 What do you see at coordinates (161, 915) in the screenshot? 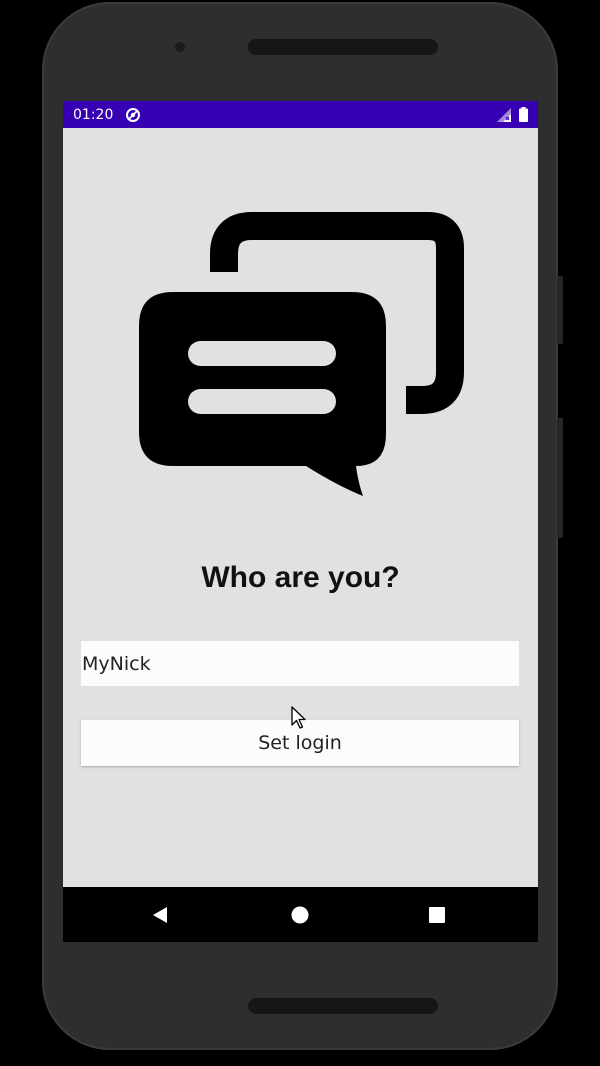
I see `back-icon` at bounding box center [161, 915].